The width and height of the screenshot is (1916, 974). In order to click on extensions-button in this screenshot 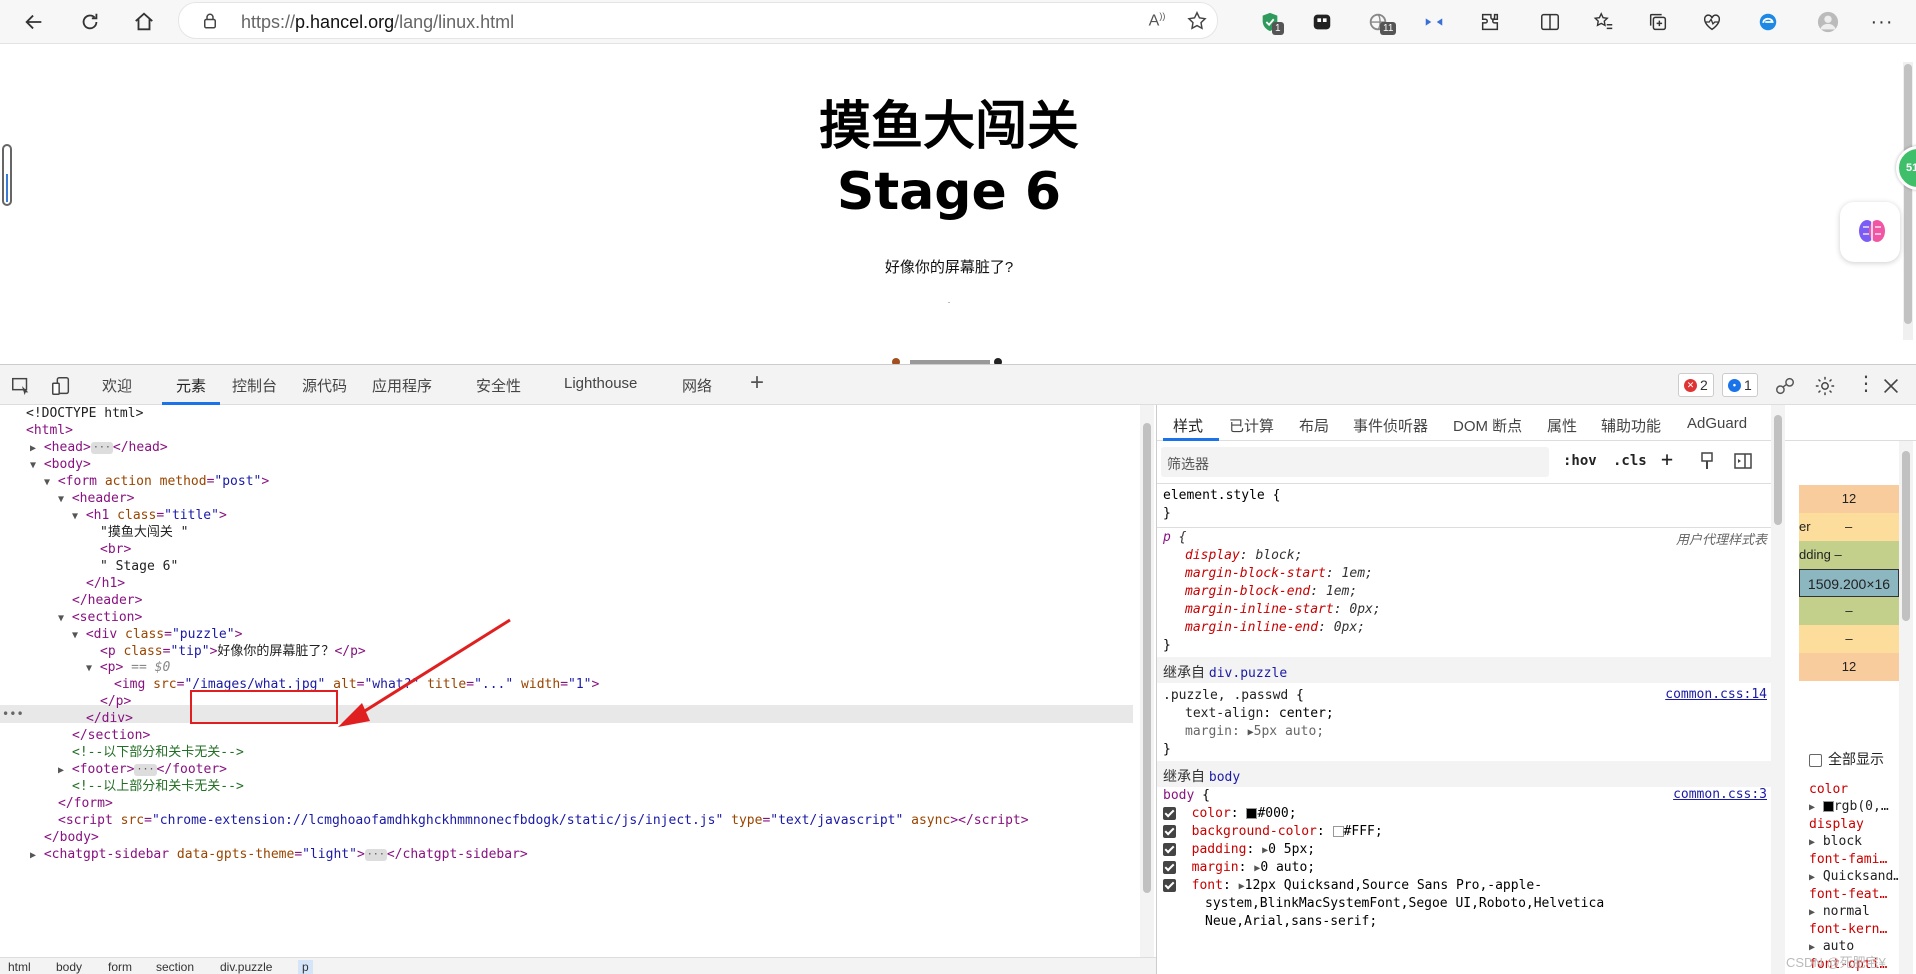, I will do `click(1490, 22)`.